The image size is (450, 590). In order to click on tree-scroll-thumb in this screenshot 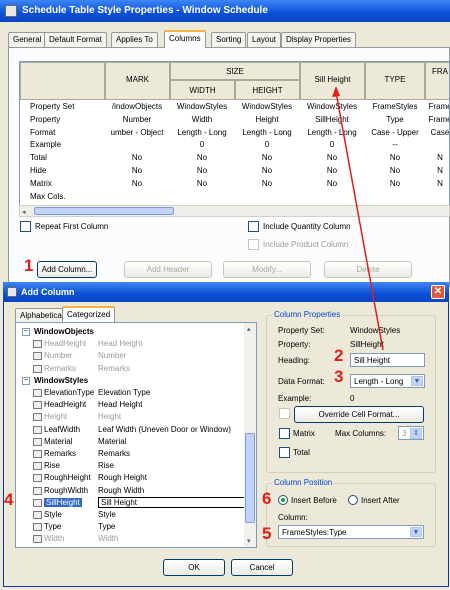, I will do `click(250, 478)`.